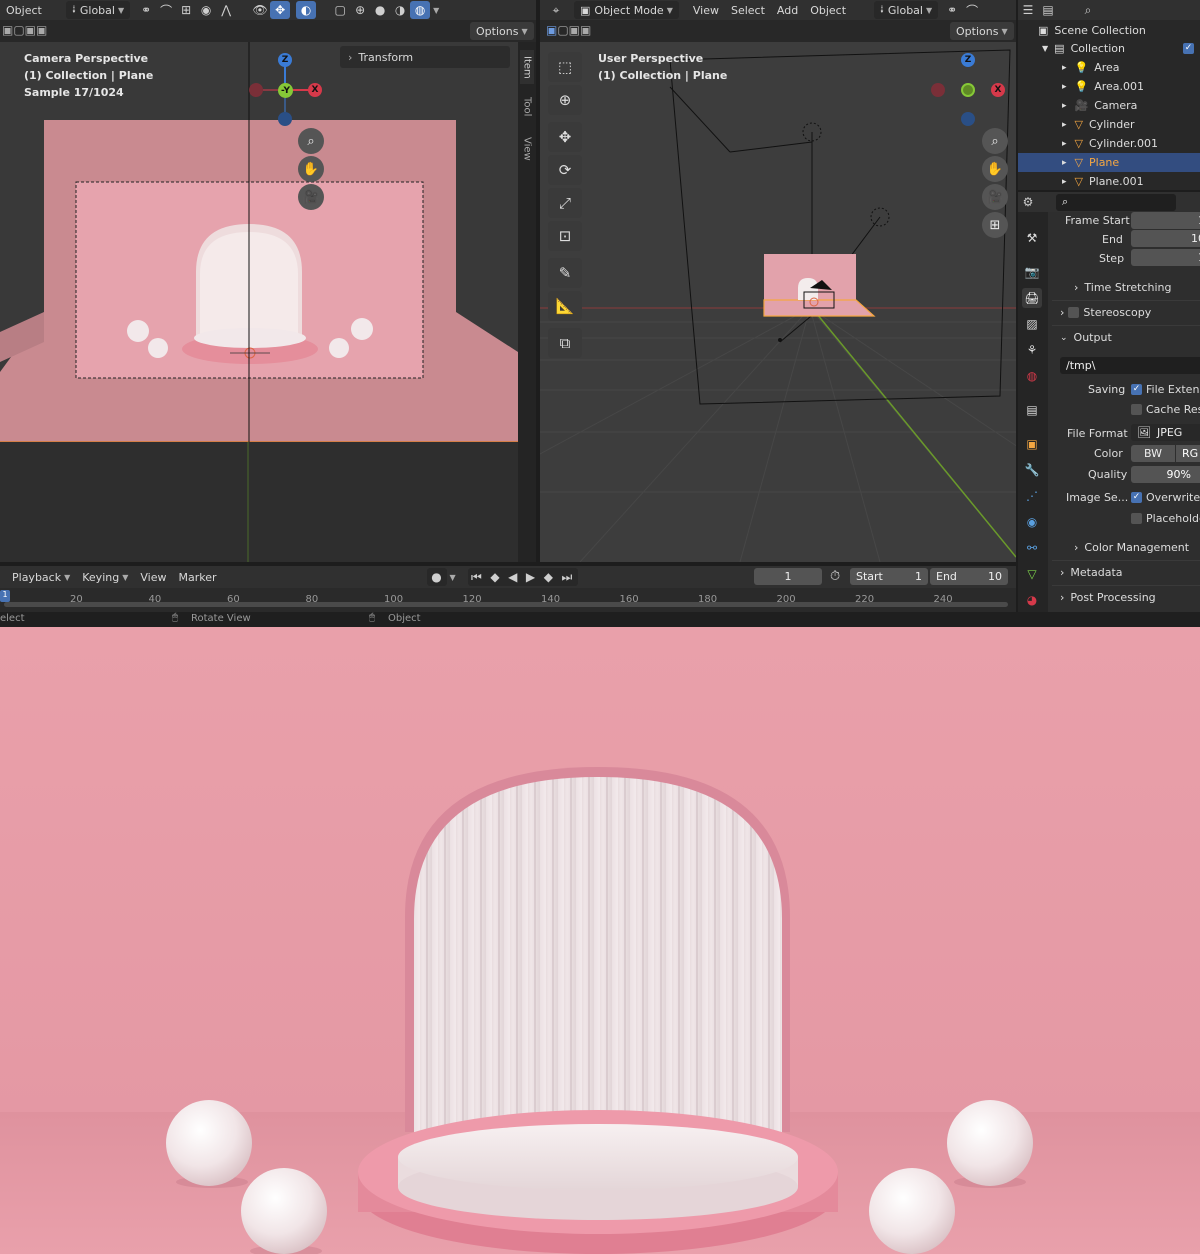 The height and width of the screenshot is (1254, 1200). What do you see at coordinates (531, 577) in the screenshot?
I see `play-icon: ▶` at bounding box center [531, 577].